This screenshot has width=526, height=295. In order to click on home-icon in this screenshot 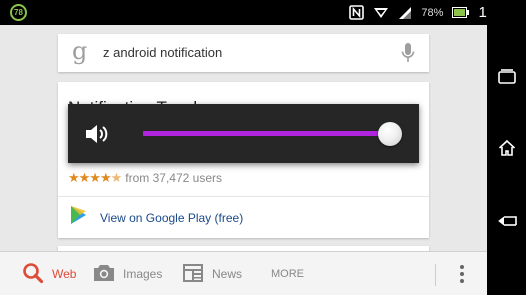, I will do `click(507, 148)`.